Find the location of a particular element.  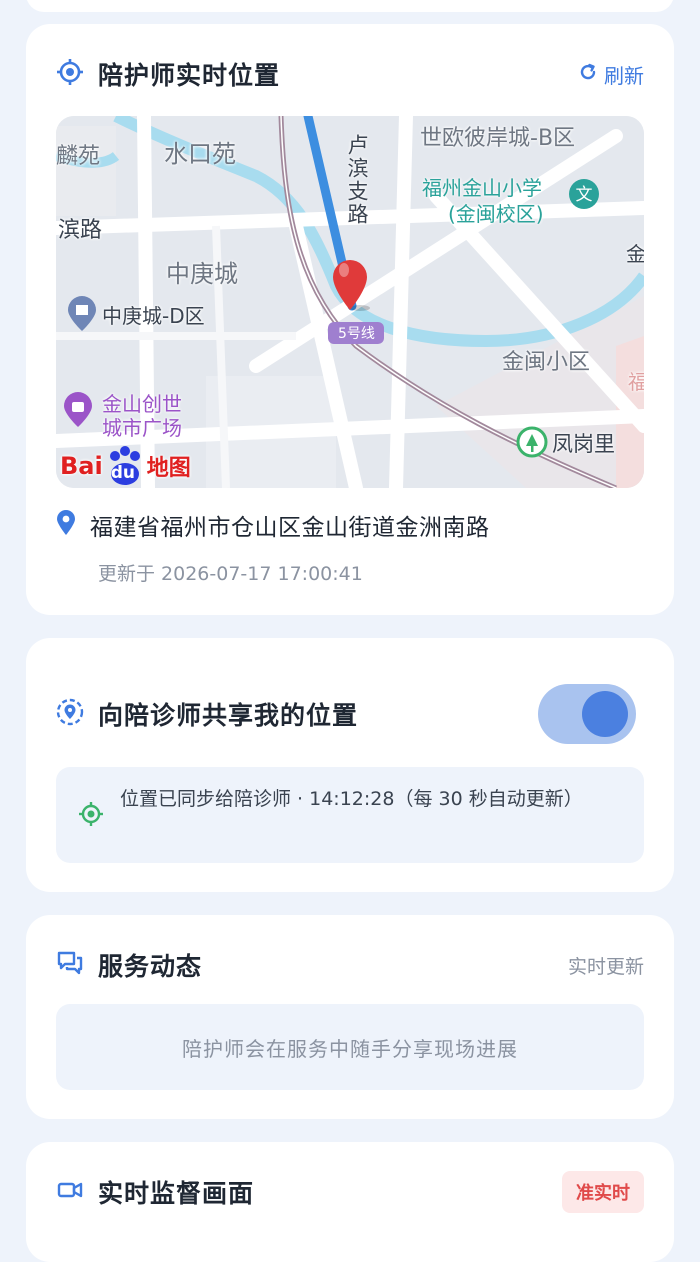

monitor-card-header: 实时监督画面 准实时 is located at coordinates (350, 1192).